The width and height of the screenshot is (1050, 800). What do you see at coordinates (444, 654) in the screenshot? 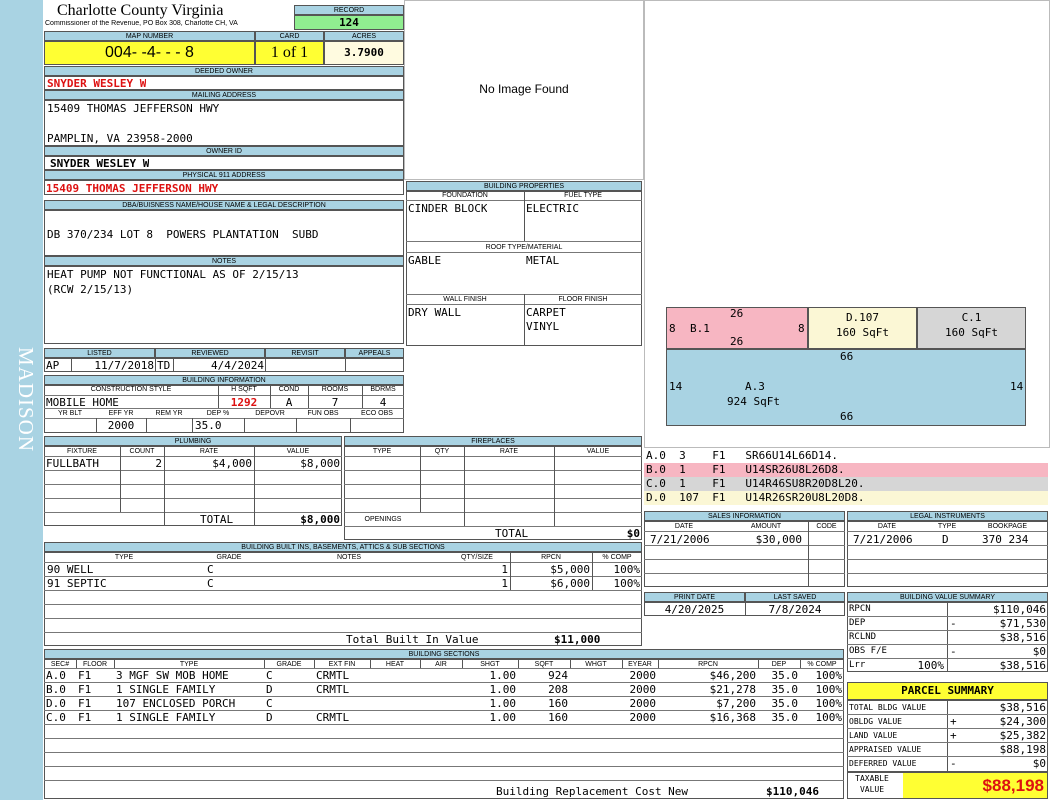
I see `building-sections-label: BUILDING SECTIONS` at bounding box center [444, 654].